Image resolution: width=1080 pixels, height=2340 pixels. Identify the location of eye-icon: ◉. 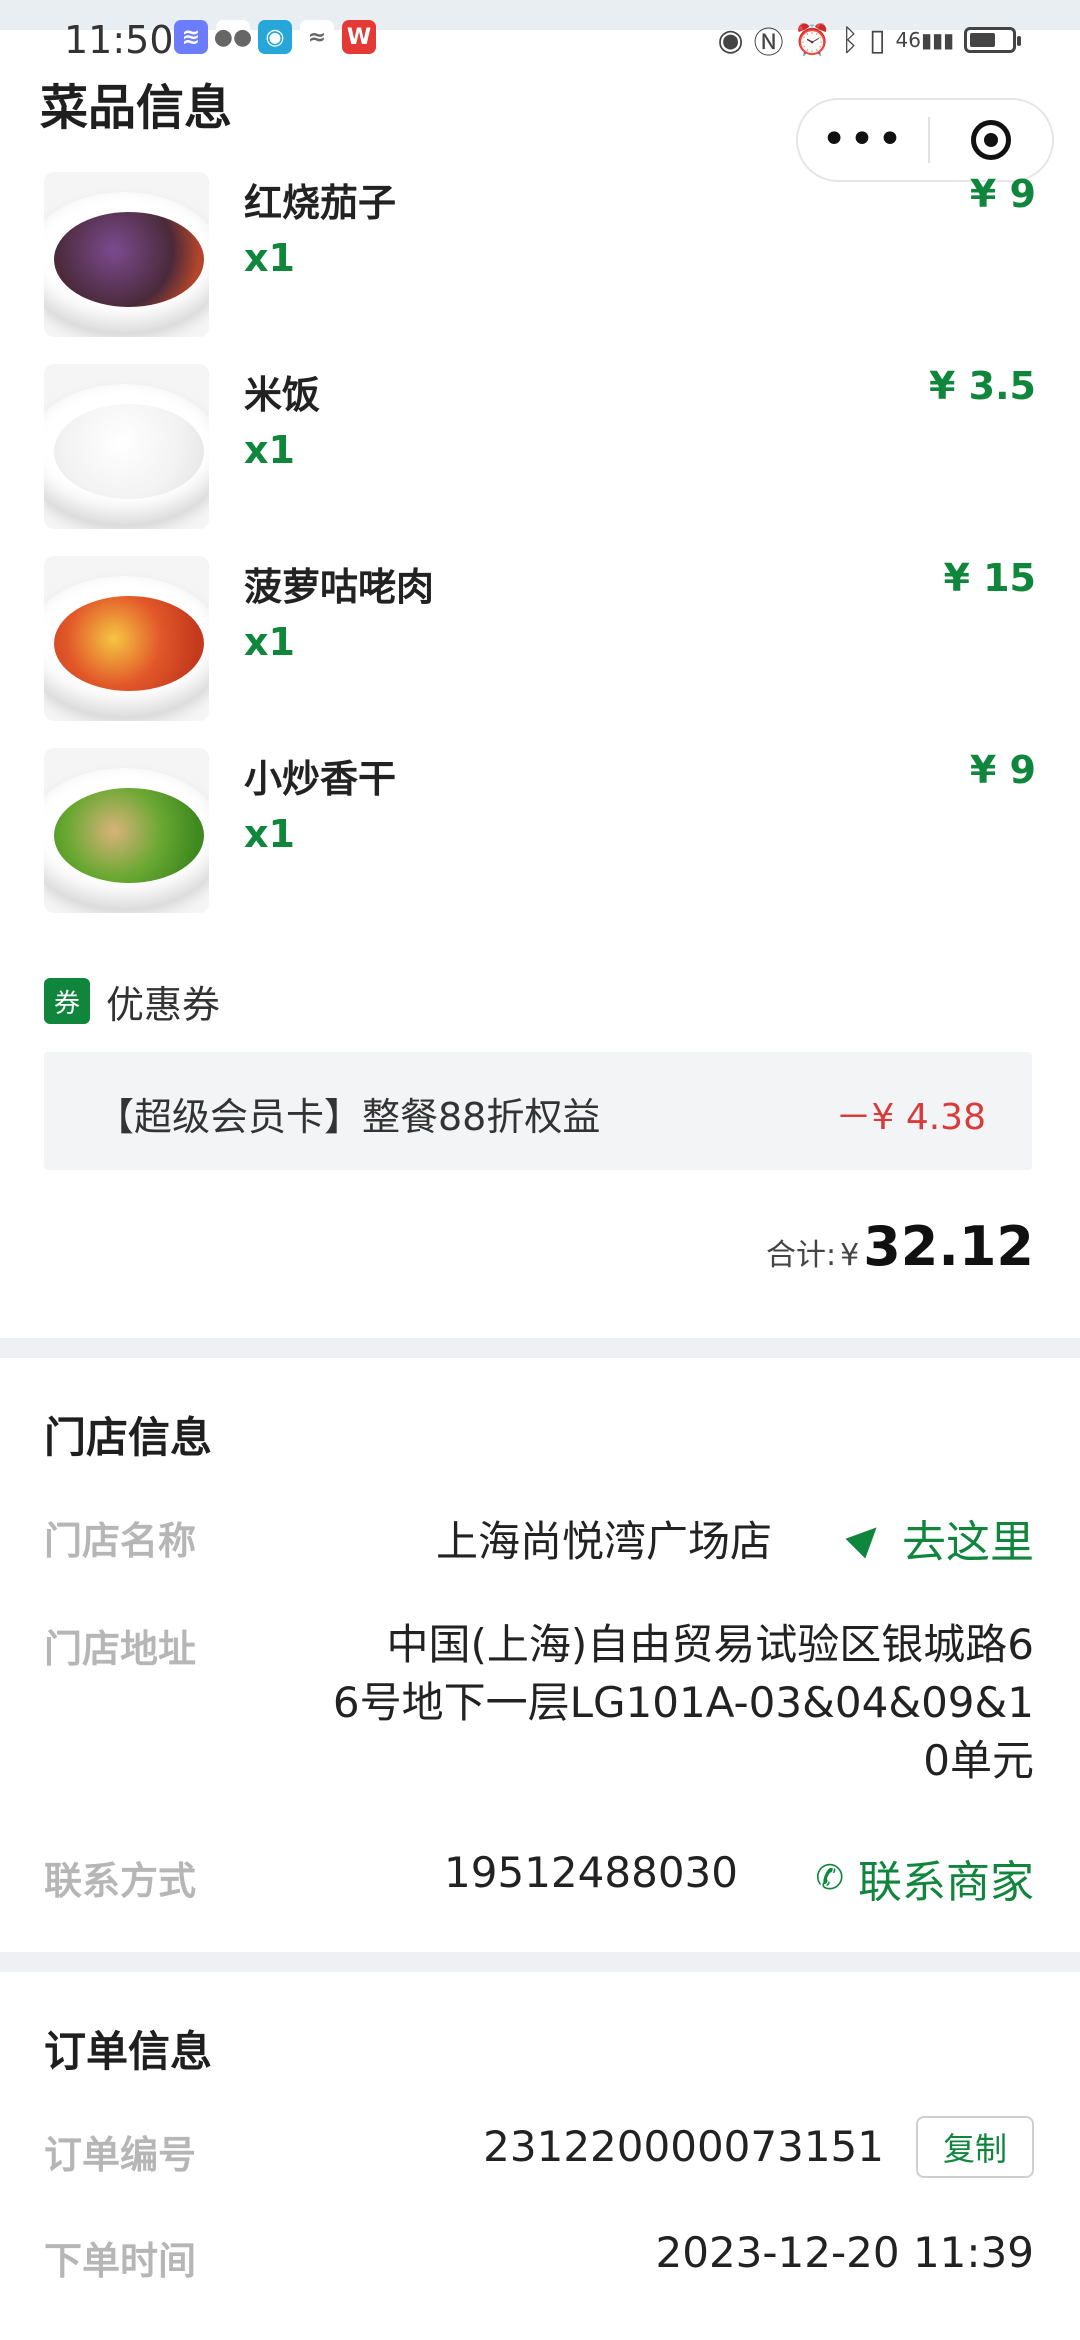
(730, 40).